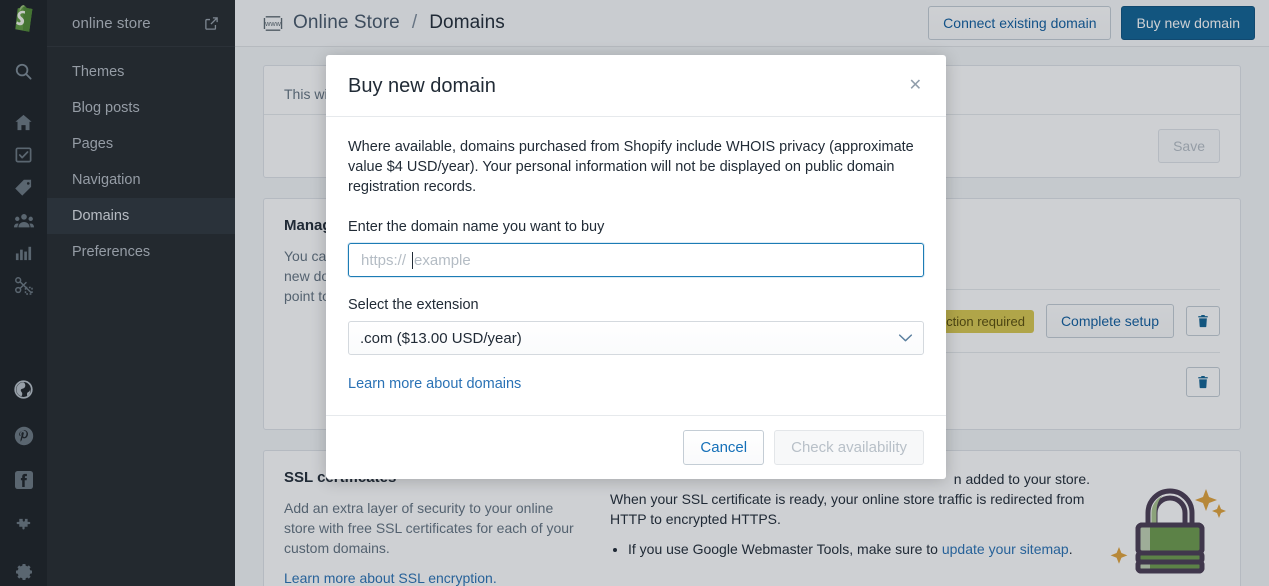 This screenshot has width=1269, height=586. I want to click on check-availability-button: Check availability, so click(849, 447).